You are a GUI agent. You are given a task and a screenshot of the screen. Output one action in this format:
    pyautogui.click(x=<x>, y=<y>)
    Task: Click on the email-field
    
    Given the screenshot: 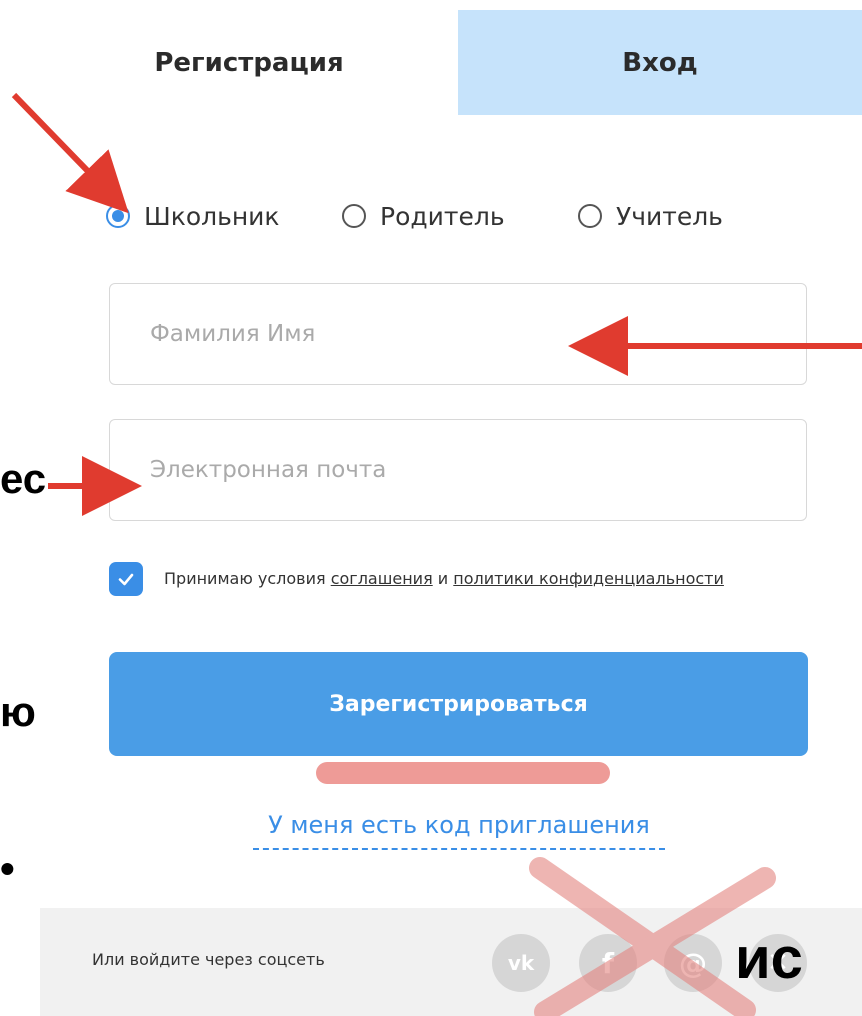 What is the action you would take?
    pyautogui.click(x=458, y=470)
    